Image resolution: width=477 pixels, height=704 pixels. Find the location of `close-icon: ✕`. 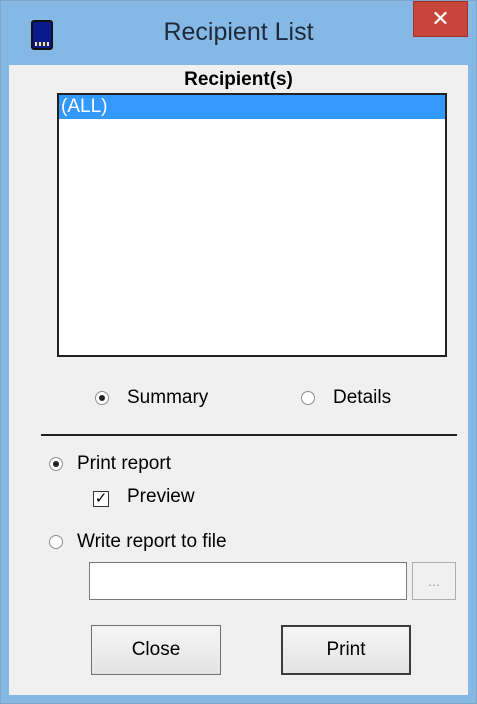

close-icon: ✕ is located at coordinates (440, 18).